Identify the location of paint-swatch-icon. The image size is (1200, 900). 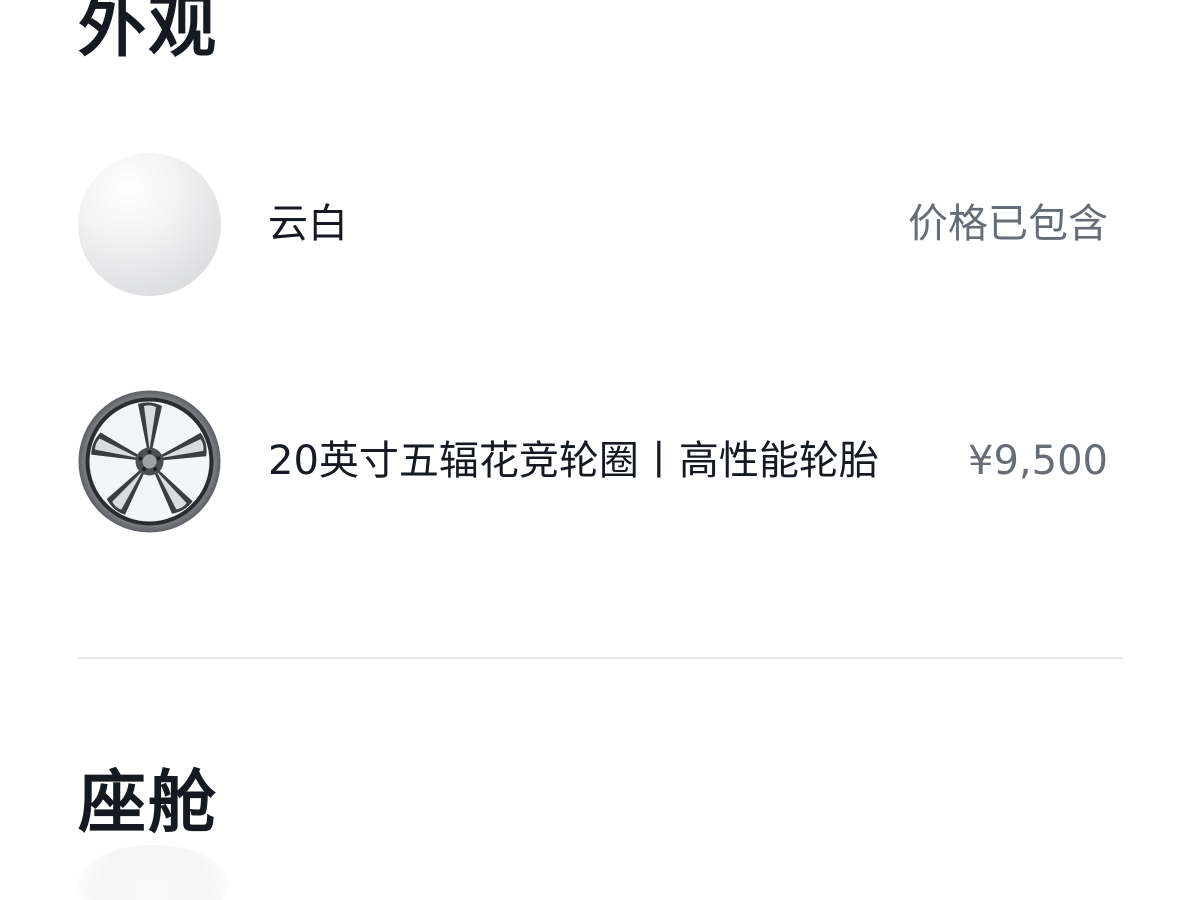
(149, 224).